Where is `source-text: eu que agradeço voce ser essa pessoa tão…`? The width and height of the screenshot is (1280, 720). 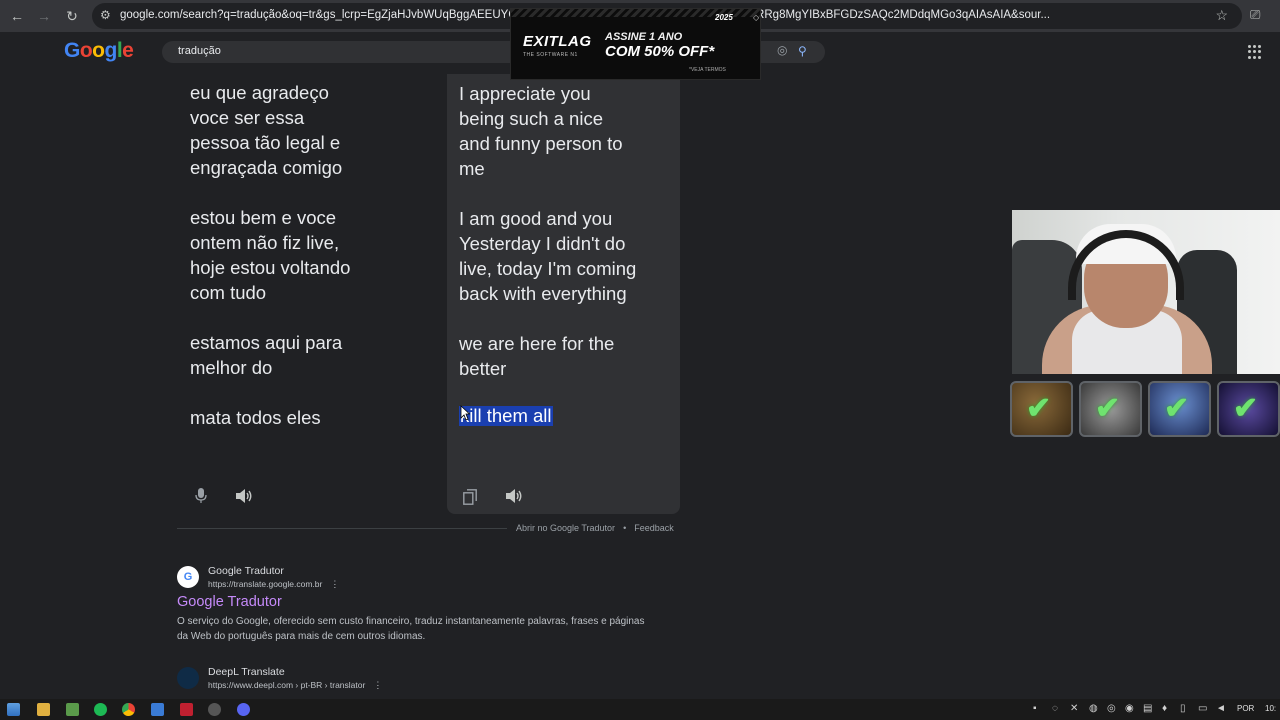
source-text: eu que agradeço voce ser essa pessoa tão… is located at coordinates (315, 255).